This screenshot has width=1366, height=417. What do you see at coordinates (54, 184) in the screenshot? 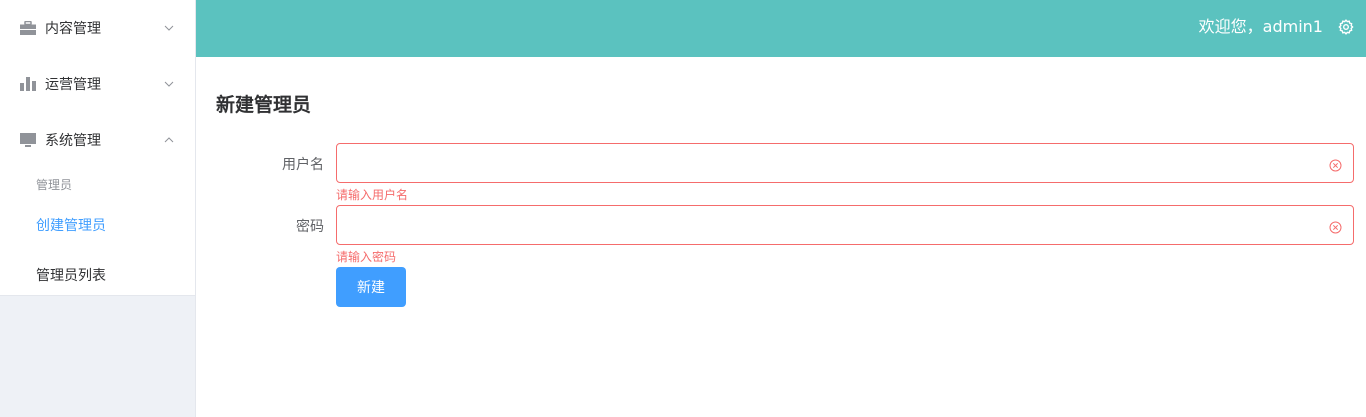
I see `submenu-group-title: 管理员` at bounding box center [54, 184].